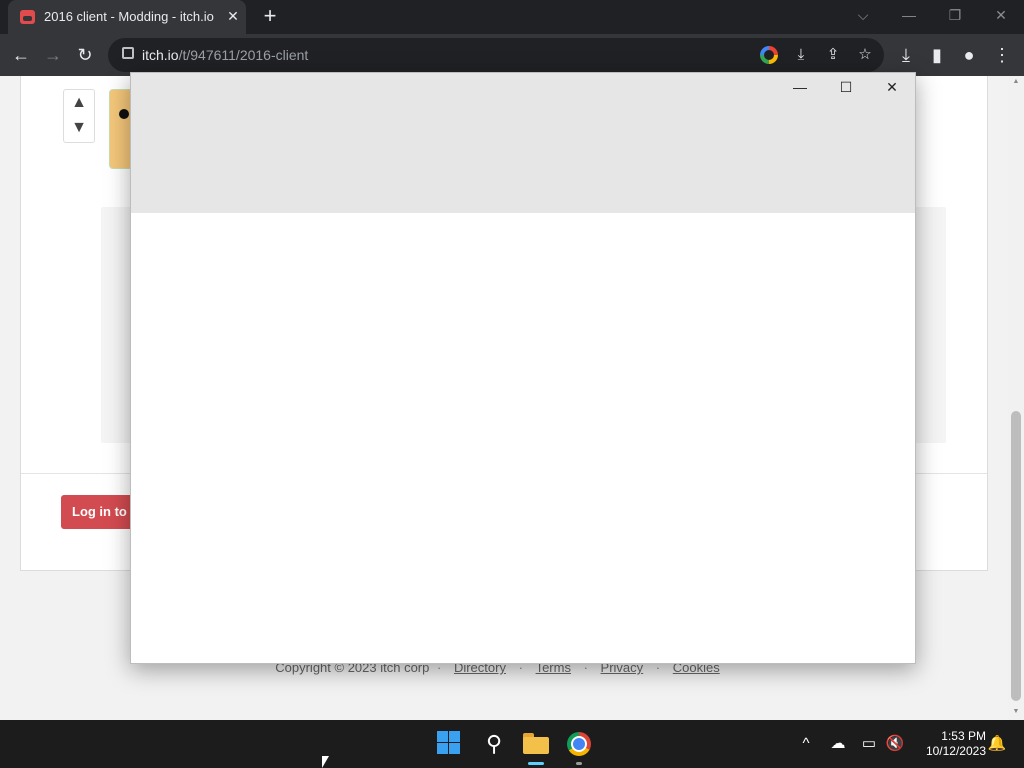 This screenshot has height=768, width=1024. I want to click on lock-icon, so click(128, 53).